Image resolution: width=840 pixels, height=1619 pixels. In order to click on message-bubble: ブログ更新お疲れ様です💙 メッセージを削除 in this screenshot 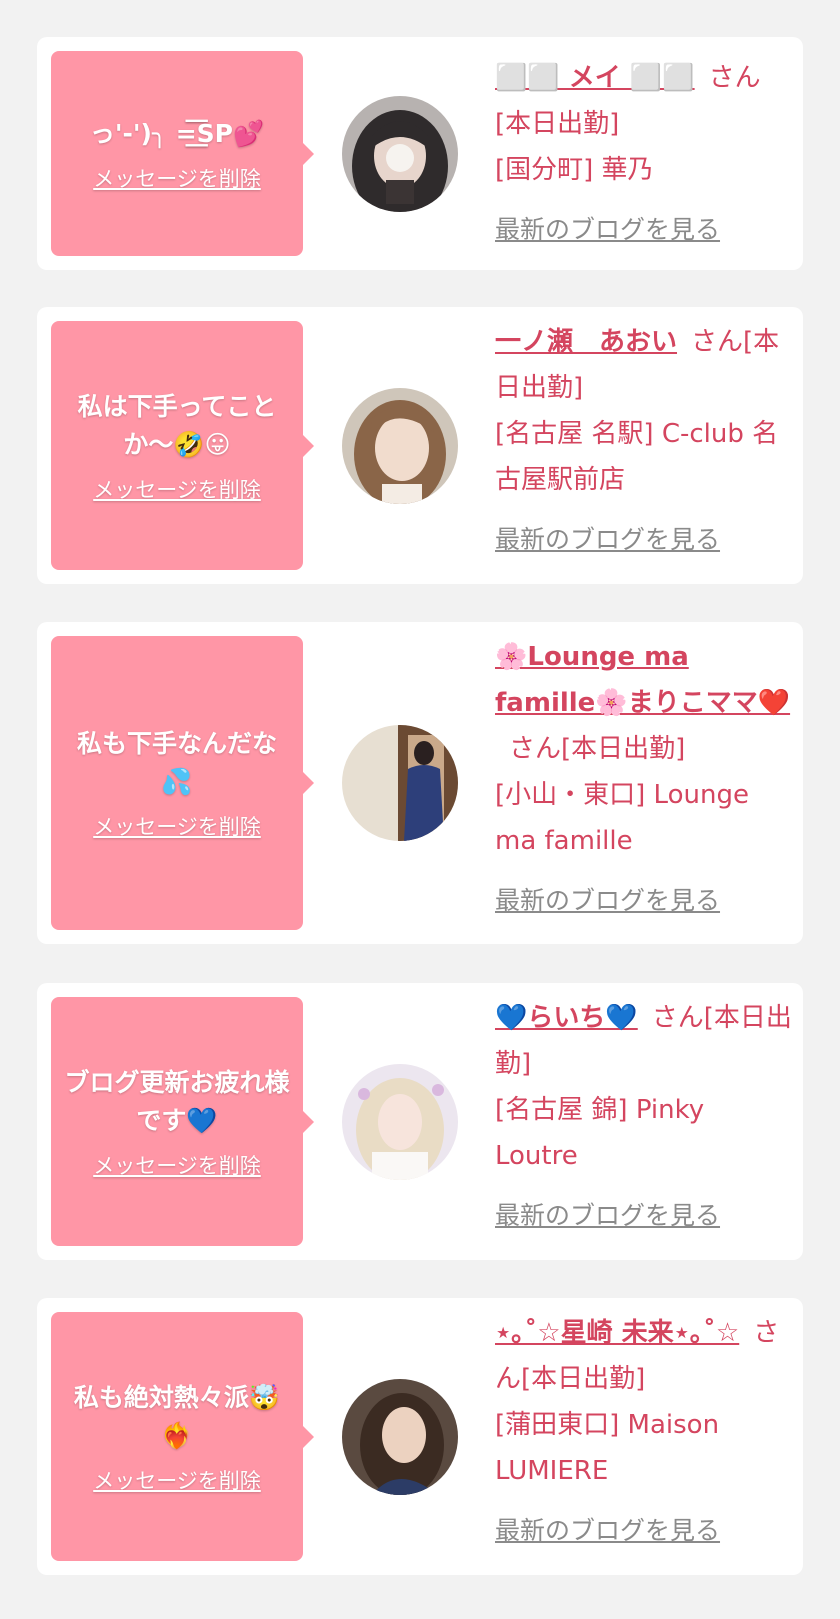, I will do `click(182, 1121)`.